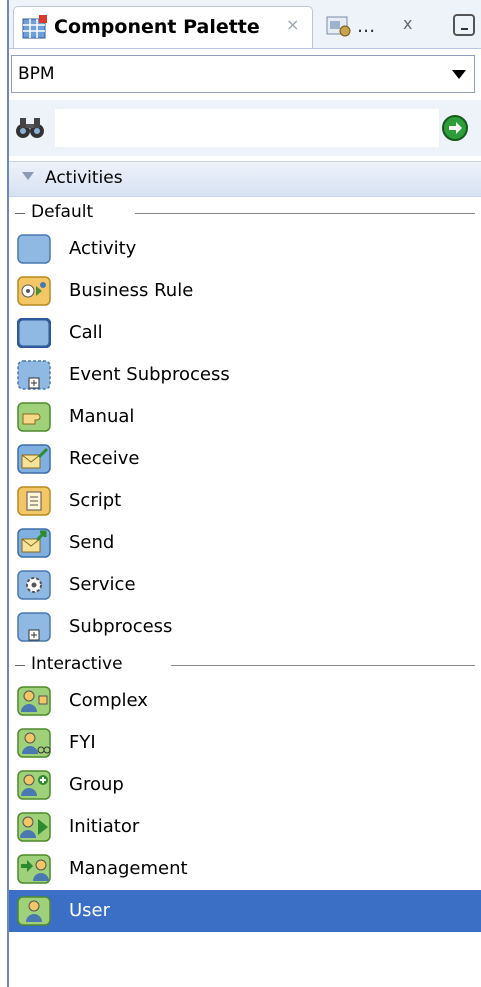 This screenshot has height=987, width=481. Describe the element at coordinates (104, 826) in the screenshot. I see `palette-item-label: Initiator` at that location.